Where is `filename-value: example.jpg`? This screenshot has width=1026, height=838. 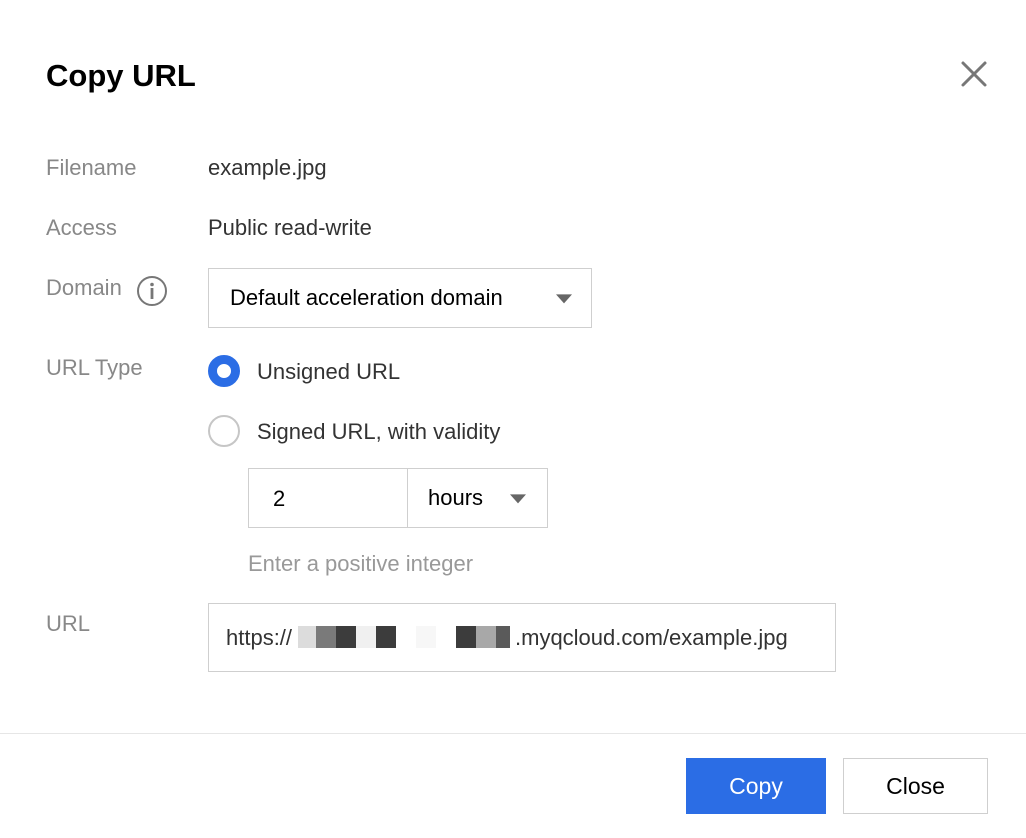 filename-value: example.jpg is located at coordinates (267, 167).